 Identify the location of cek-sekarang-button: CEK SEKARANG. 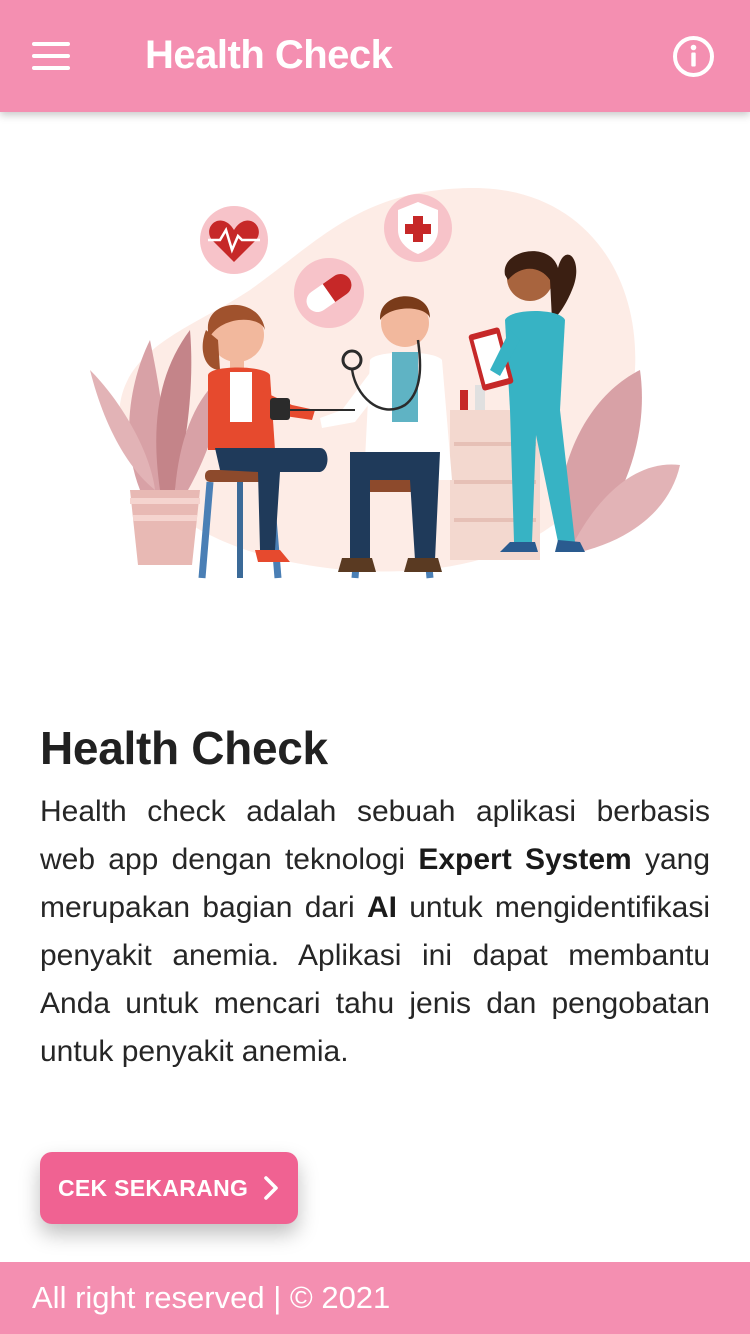
(169, 1188).